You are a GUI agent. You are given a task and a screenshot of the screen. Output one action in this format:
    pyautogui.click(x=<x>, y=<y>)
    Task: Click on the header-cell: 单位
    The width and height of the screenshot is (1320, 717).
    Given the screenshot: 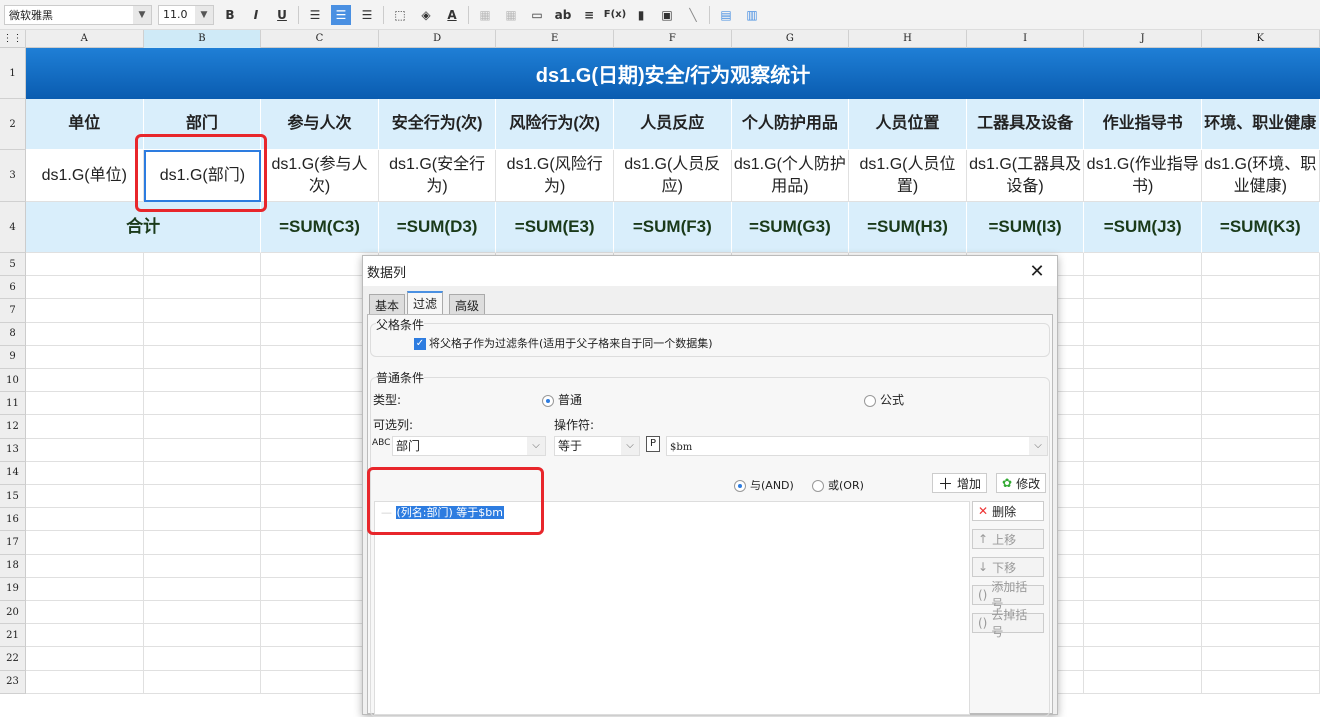 What is the action you would take?
    pyautogui.click(x=85, y=124)
    